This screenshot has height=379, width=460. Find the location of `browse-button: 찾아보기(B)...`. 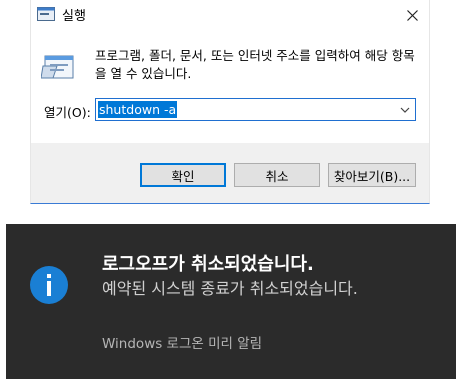

browse-button: 찾아보기(B)... is located at coordinates (372, 175).